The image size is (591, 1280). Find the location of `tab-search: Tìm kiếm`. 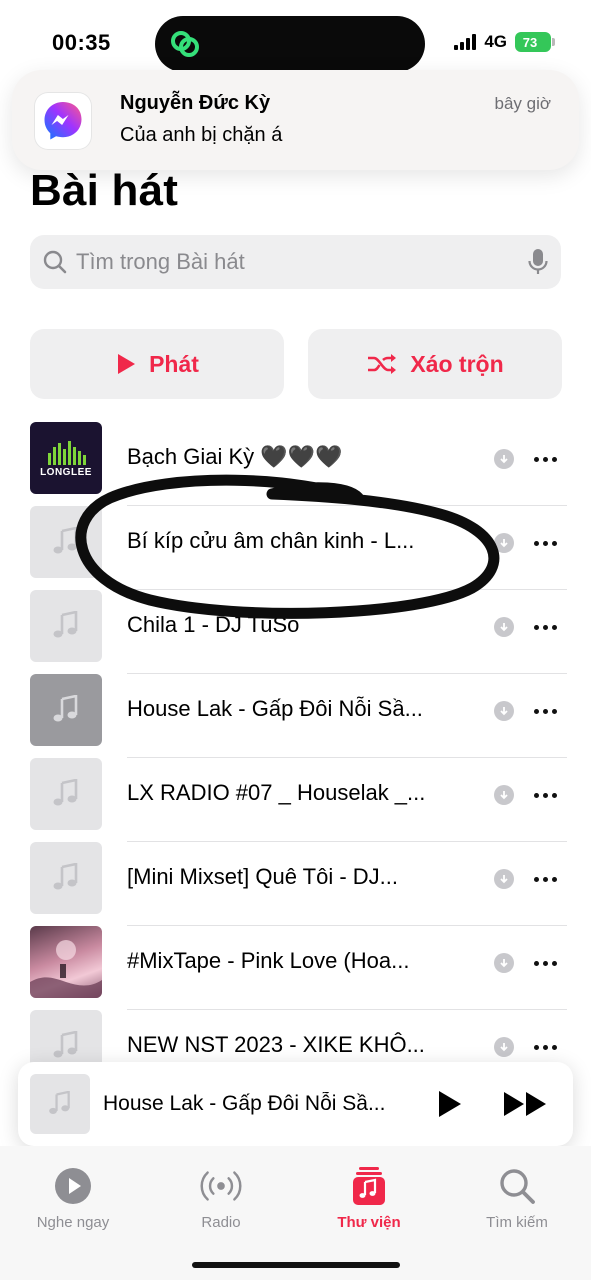

tab-search: Tìm kiếm is located at coordinates (517, 1197).